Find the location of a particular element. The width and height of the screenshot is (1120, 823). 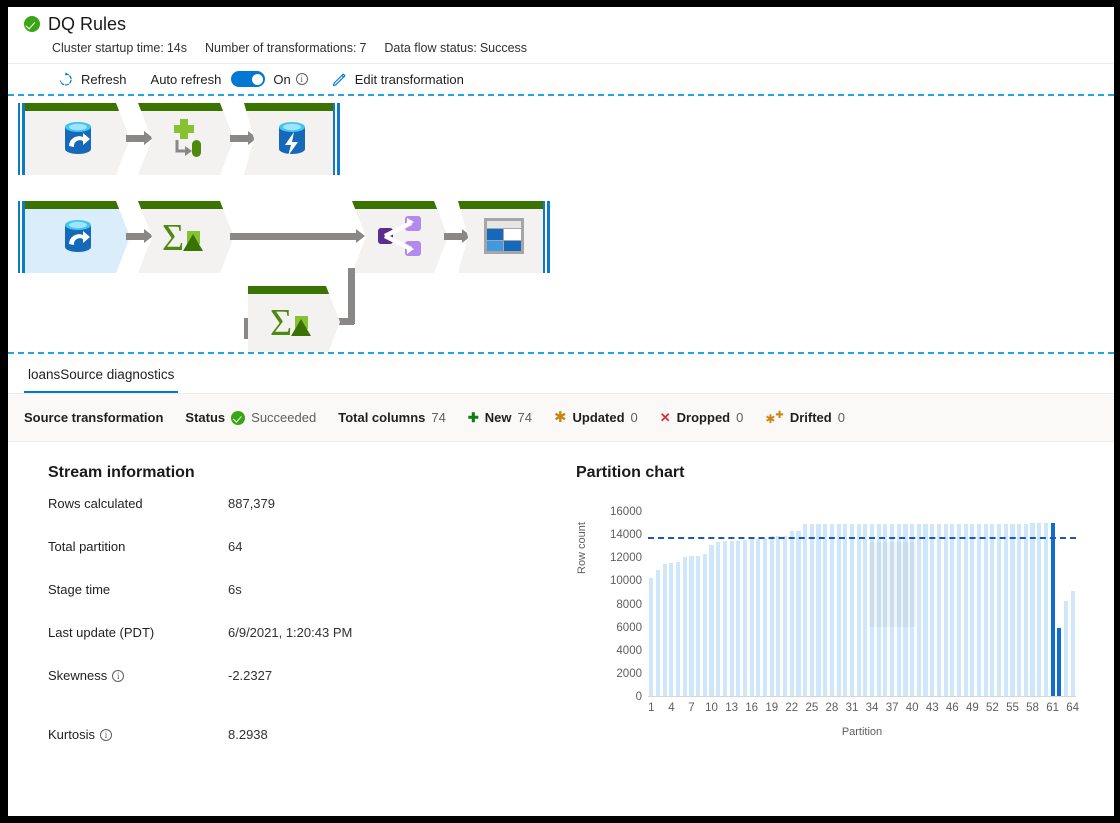

stream-info-value: -2.2327 is located at coordinates (250, 675).